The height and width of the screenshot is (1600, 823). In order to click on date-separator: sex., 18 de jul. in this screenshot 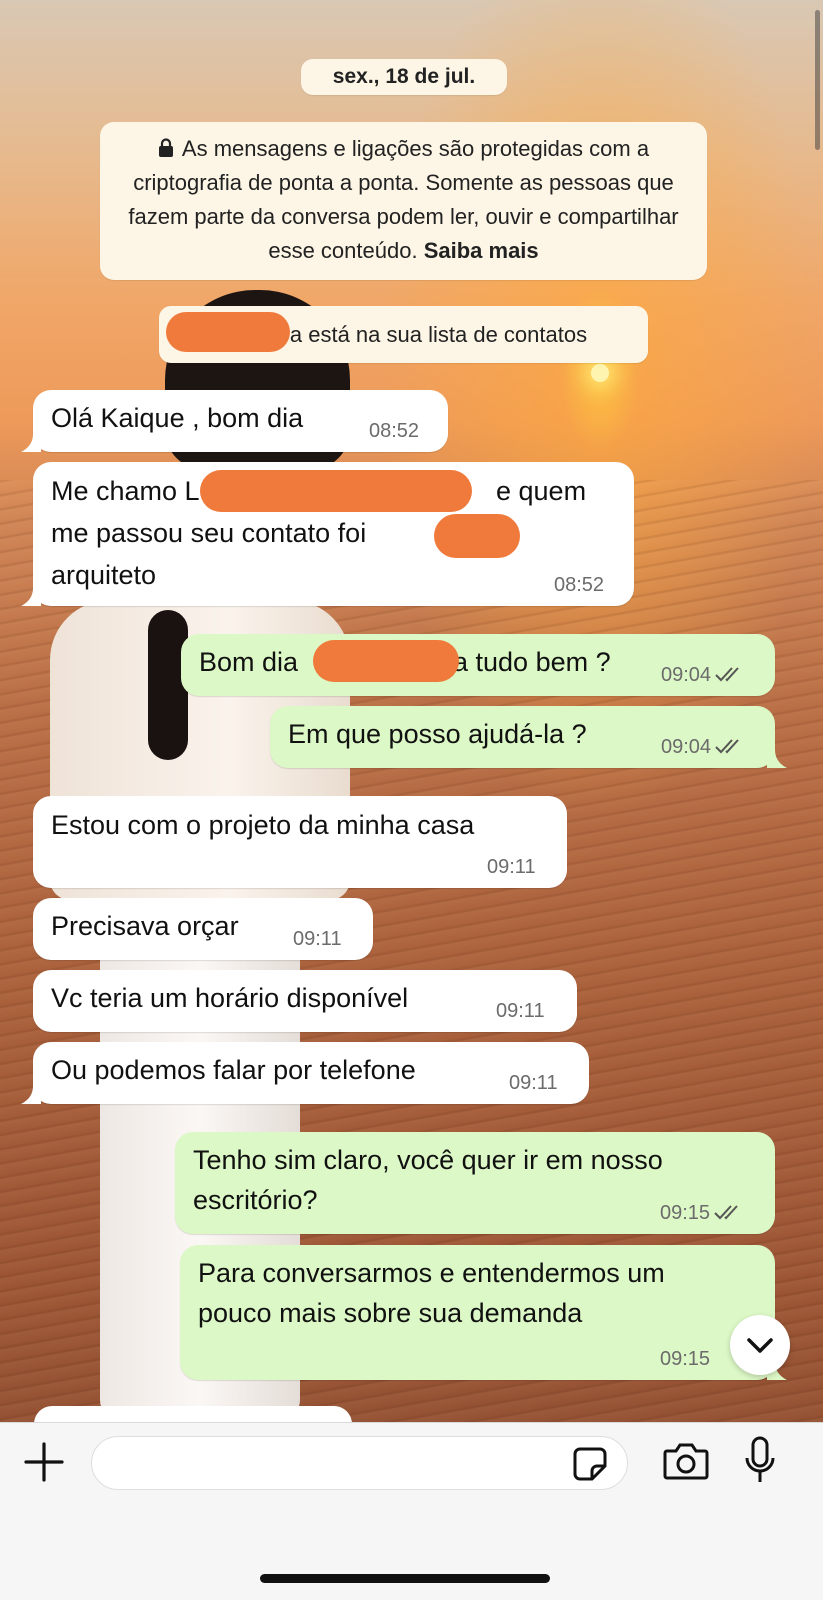, I will do `click(404, 77)`.